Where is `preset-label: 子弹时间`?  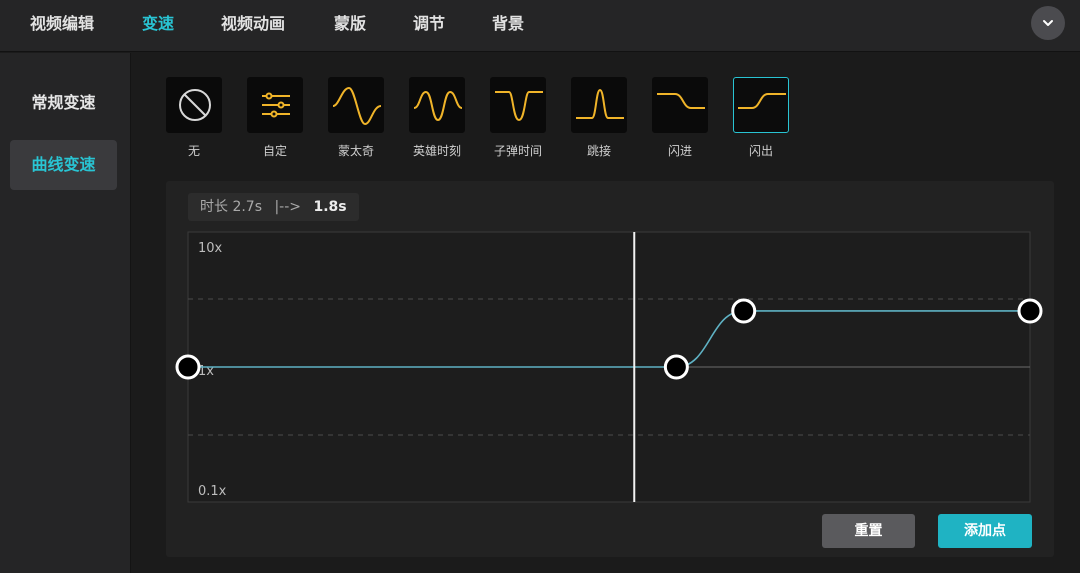
preset-label: 子弹时间 is located at coordinates (517, 151).